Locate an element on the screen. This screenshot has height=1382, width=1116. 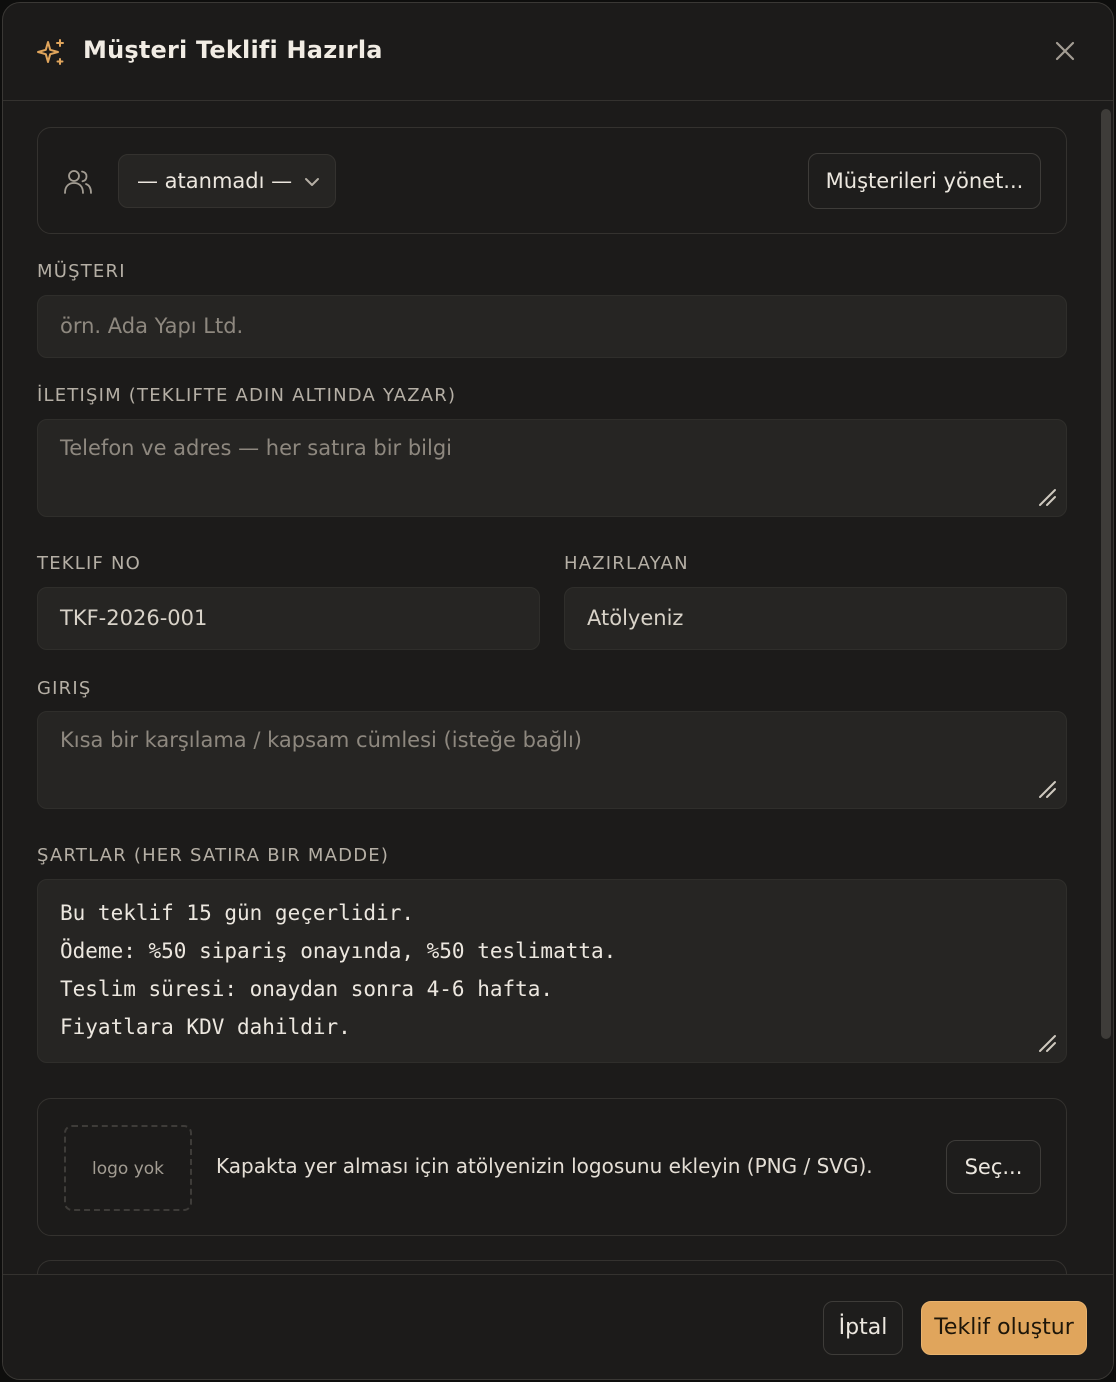
logo-placeholder: logo yok is located at coordinates (128, 1168).